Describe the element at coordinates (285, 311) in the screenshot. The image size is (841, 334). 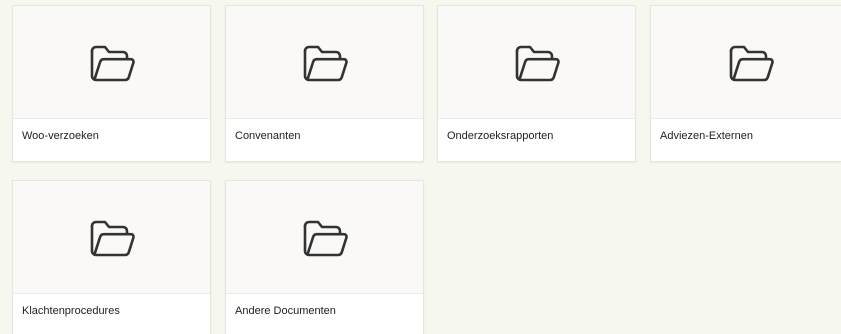
I see `folder-label: Andere Documenten` at that location.